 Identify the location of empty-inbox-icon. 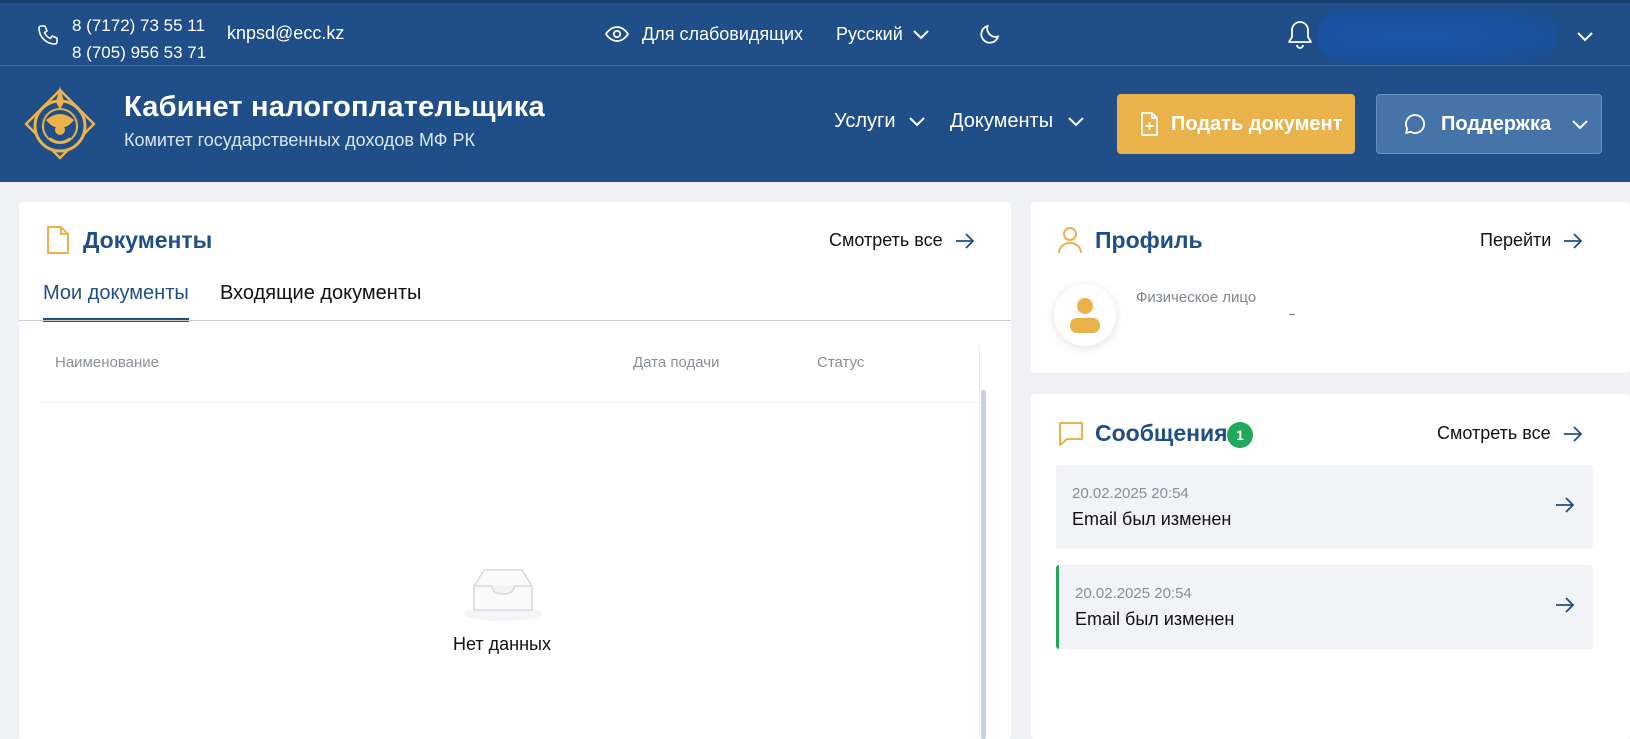
(503, 595).